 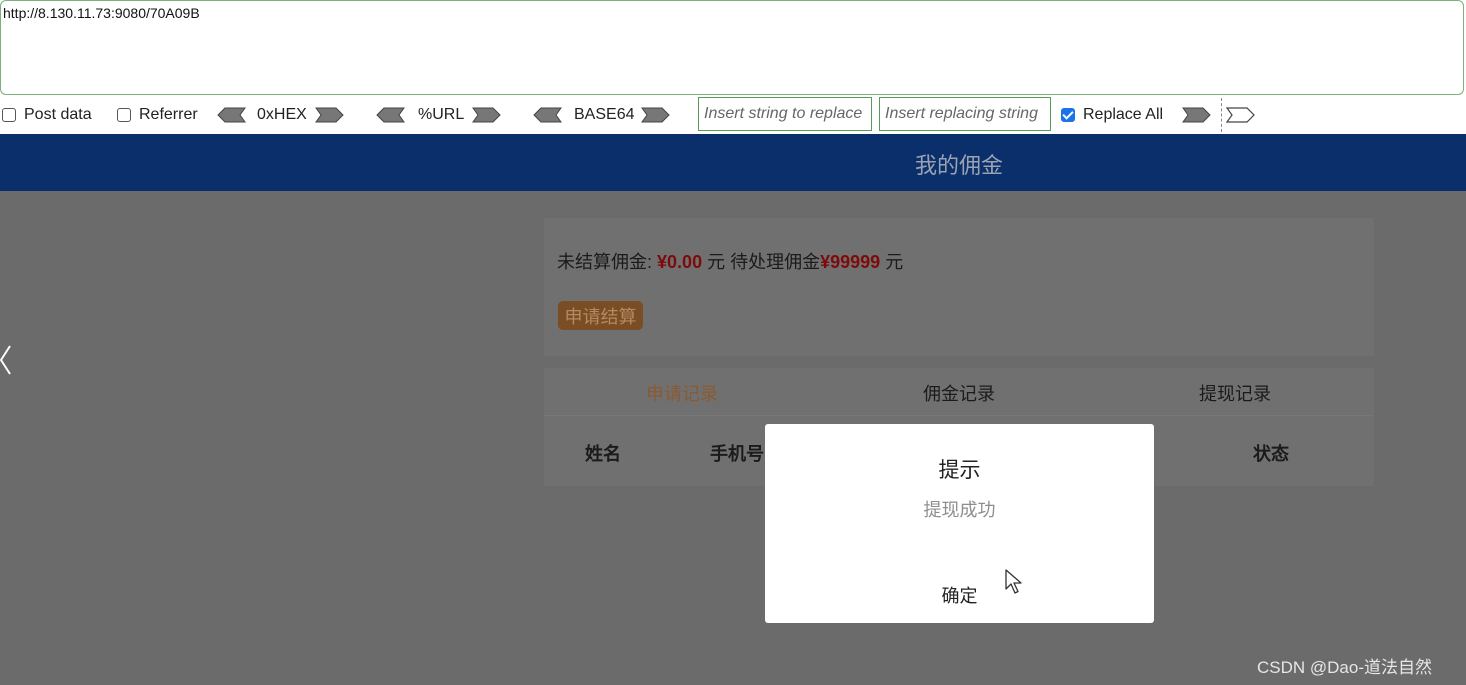 What do you see at coordinates (733, 162) in the screenshot?
I see `page-header: 我的佣金` at bounding box center [733, 162].